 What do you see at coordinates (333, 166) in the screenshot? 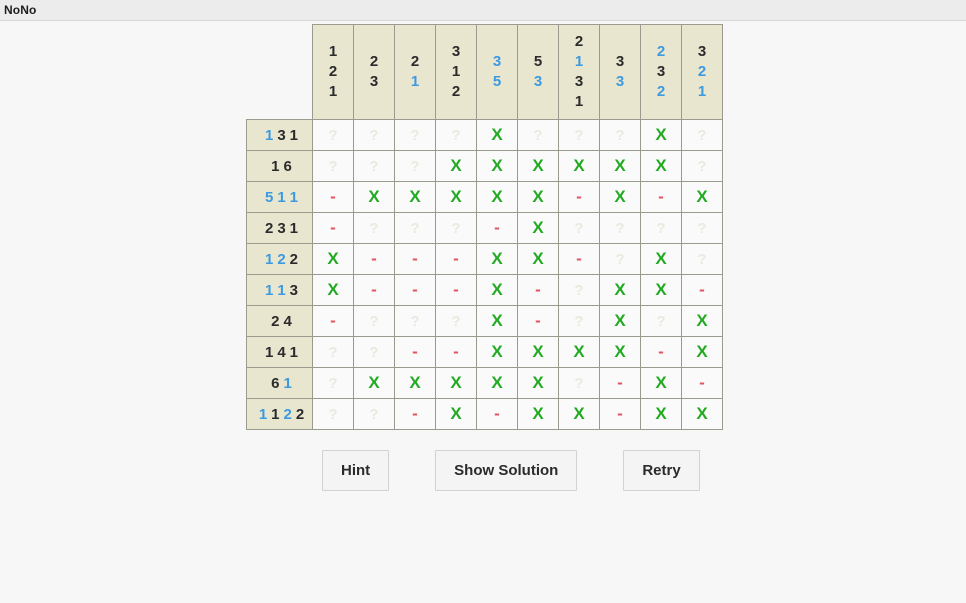
I see `grid-cell-r2-c1: ?` at bounding box center [333, 166].